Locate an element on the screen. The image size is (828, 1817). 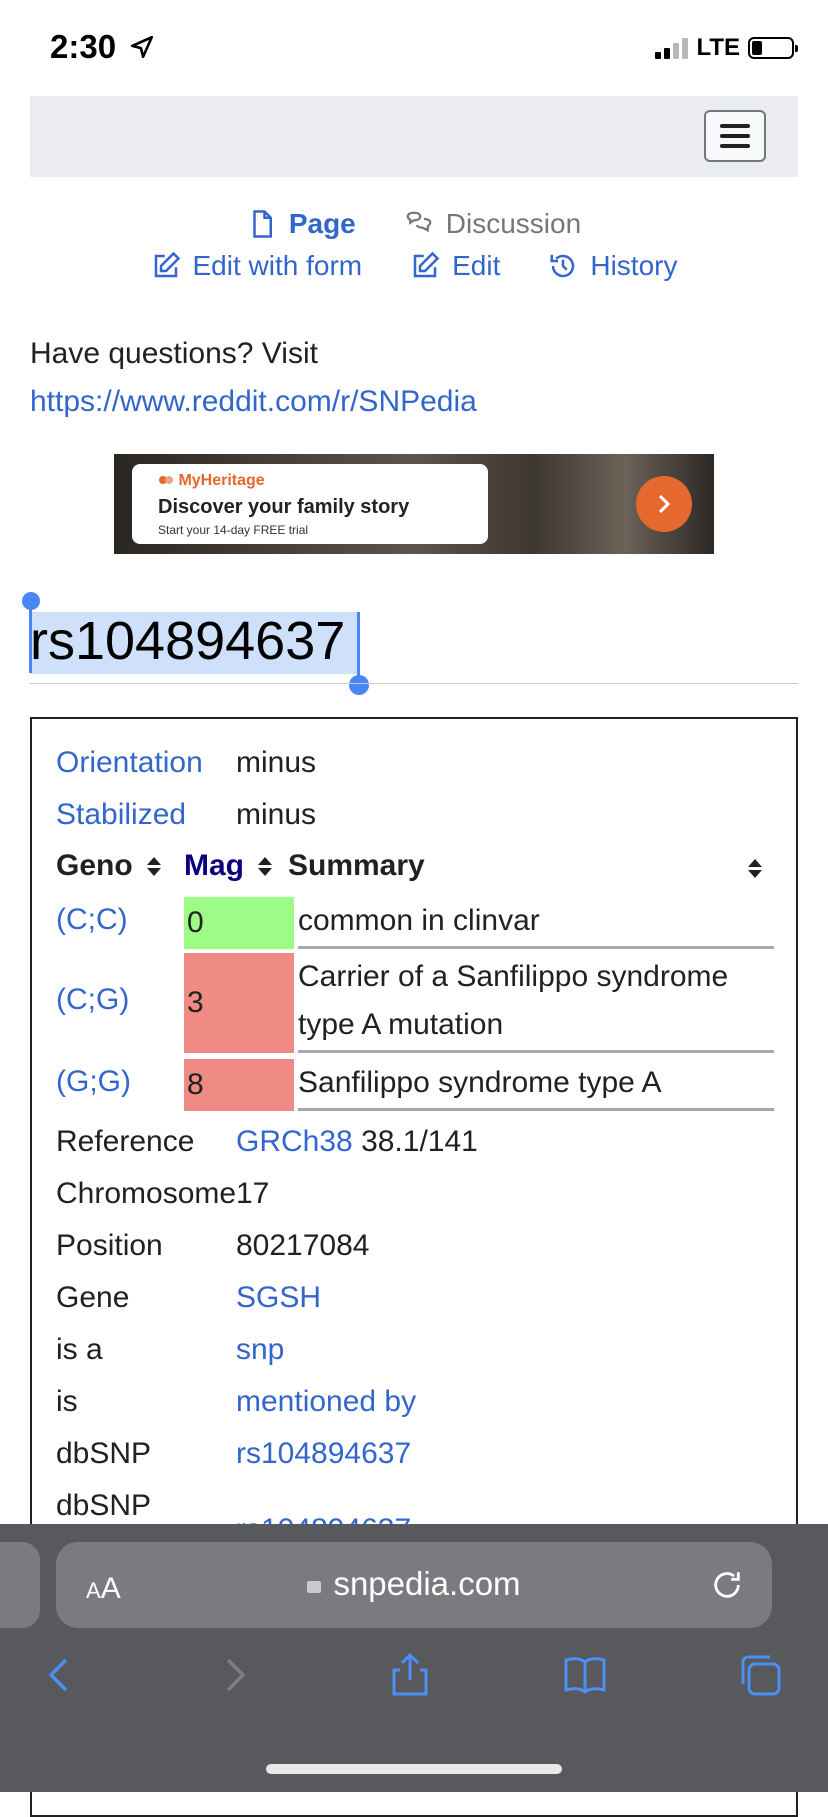
is-label: is is located at coordinates (67, 1401).